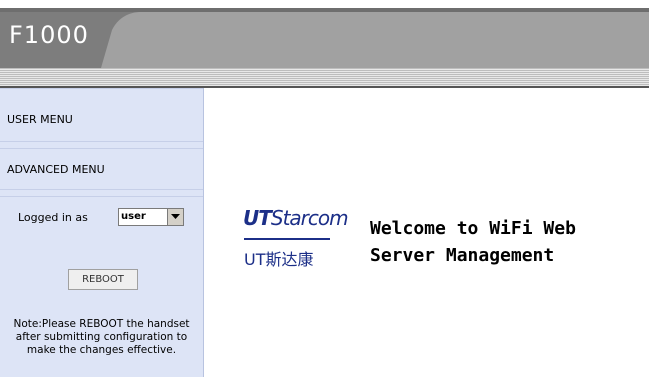  I want to click on utstarcom-logo: UTStarcom, so click(296, 218).